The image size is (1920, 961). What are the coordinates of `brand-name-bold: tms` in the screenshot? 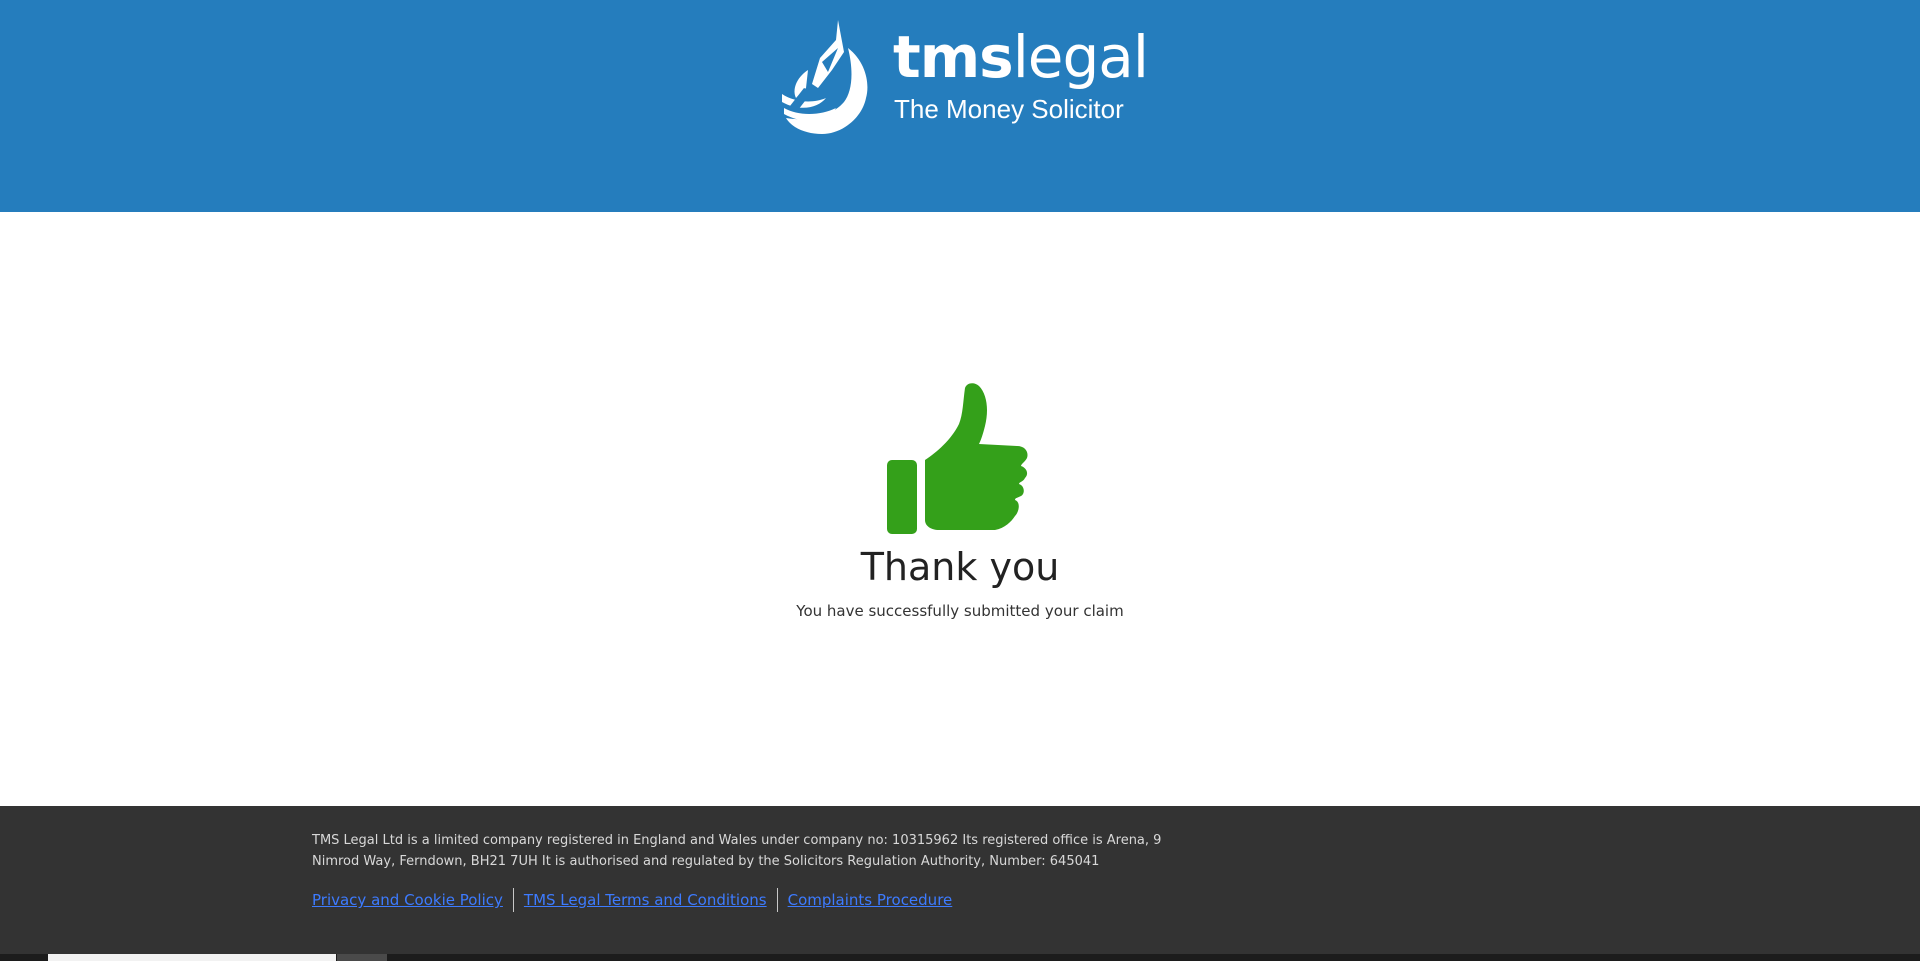 It's located at (953, 57).